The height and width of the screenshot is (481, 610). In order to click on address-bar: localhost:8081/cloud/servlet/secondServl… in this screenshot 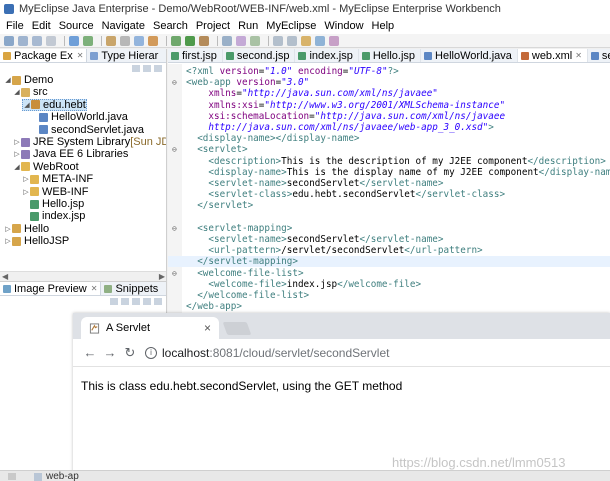, I will do `click(275, 353)`.